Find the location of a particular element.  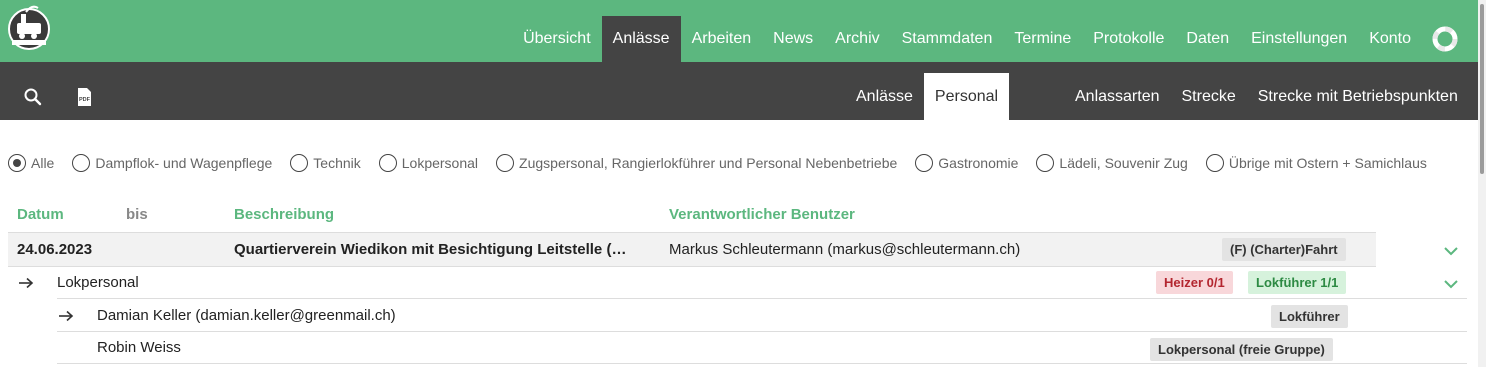

lifebuoy-icon is located at coordinates (1445, 39).